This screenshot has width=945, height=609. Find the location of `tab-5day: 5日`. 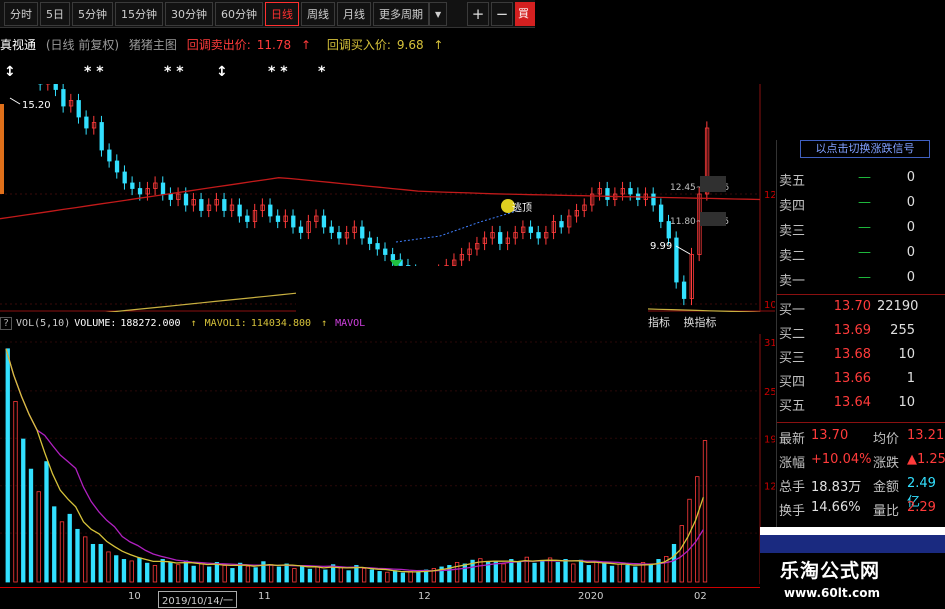

tab-5day: 5日 is located at coordinates (55, 13).